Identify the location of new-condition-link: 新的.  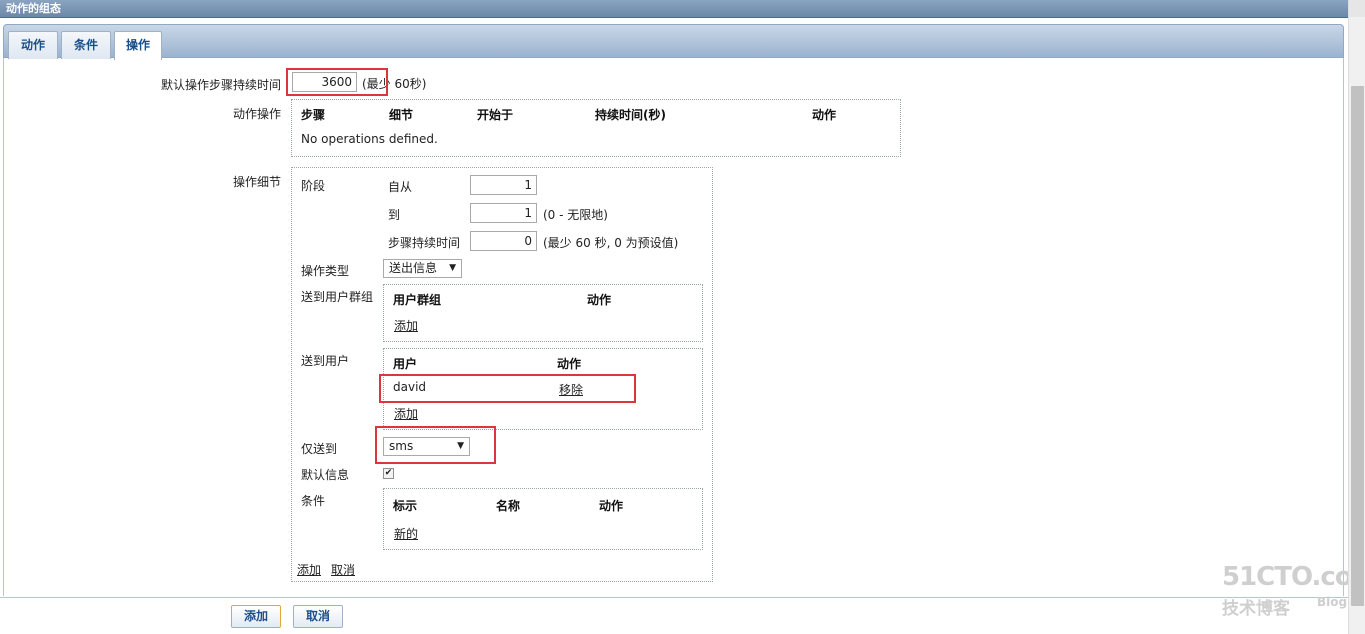
(406, 533).